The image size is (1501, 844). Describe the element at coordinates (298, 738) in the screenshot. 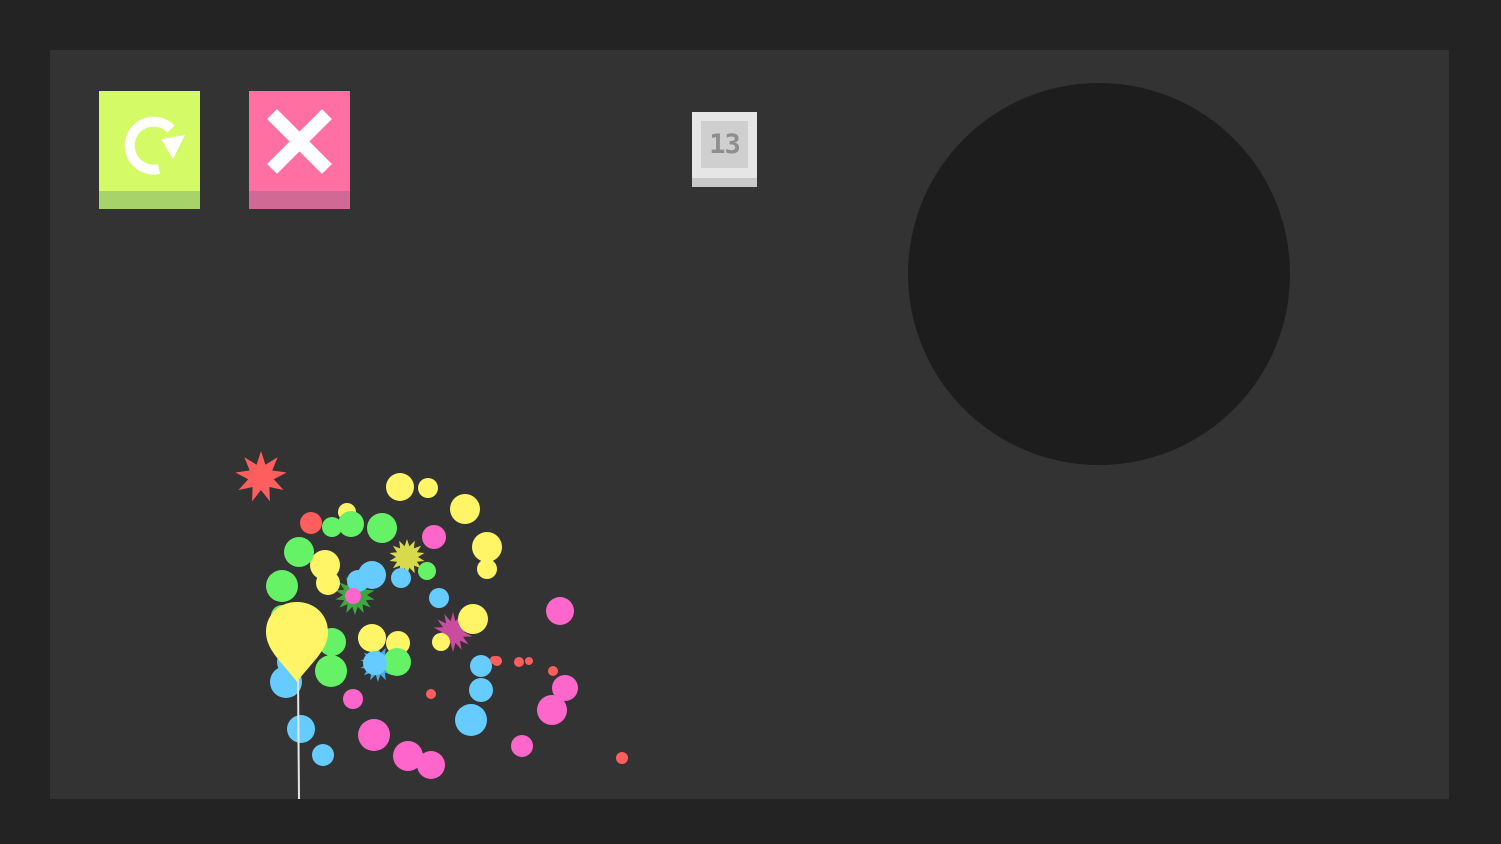

I see `balloon-string` at that location.